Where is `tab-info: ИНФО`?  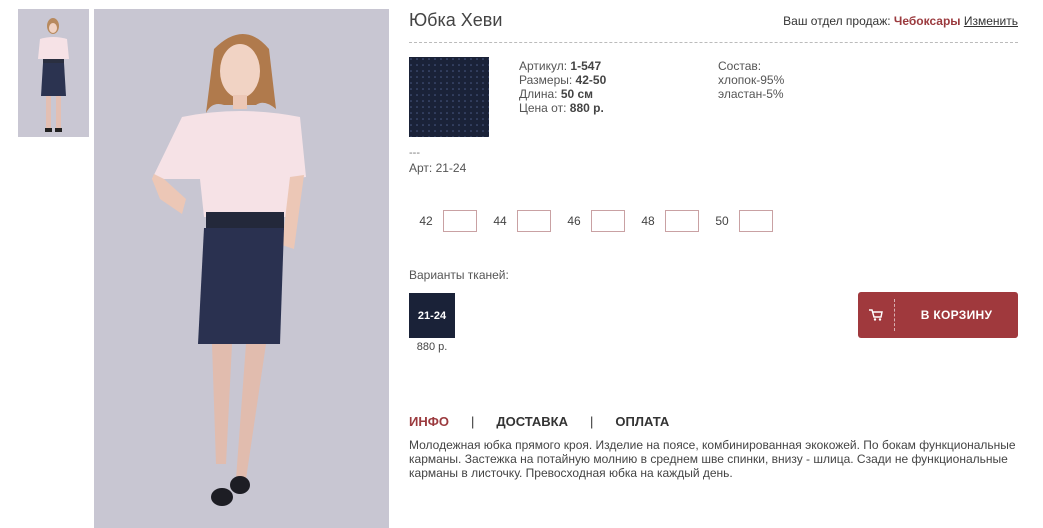 tab-info: ИНФО is located at coordinates (429, 421).